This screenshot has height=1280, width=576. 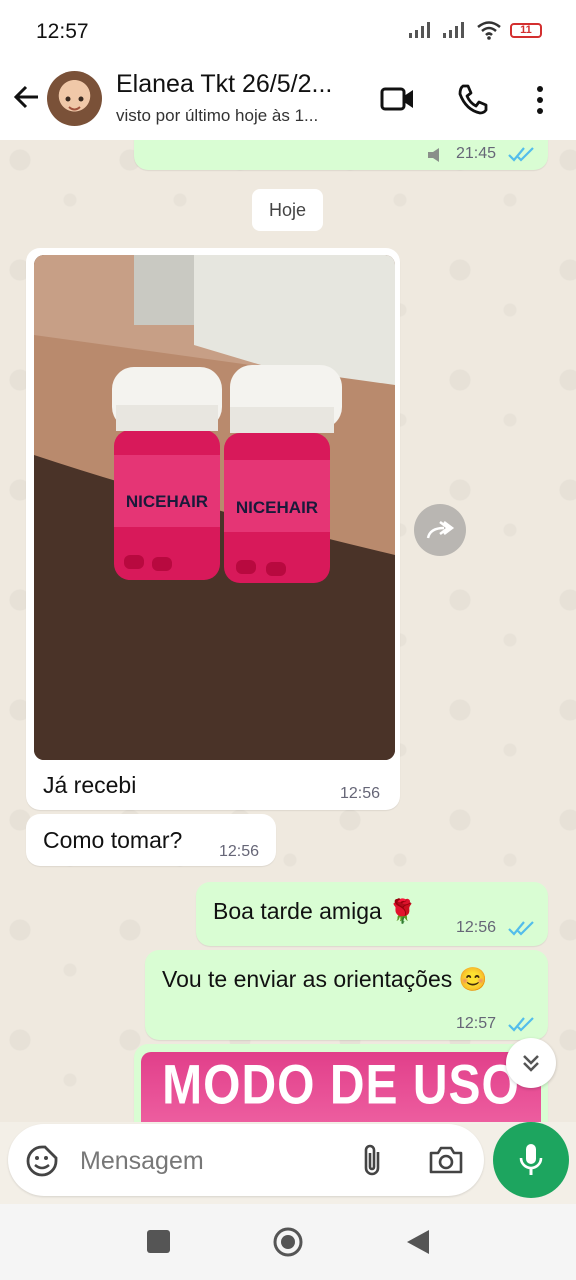 What do you see at coordinates (446, 1160) in the screenshot?
I see `camera-icon` at bounding box center [446, 1160].